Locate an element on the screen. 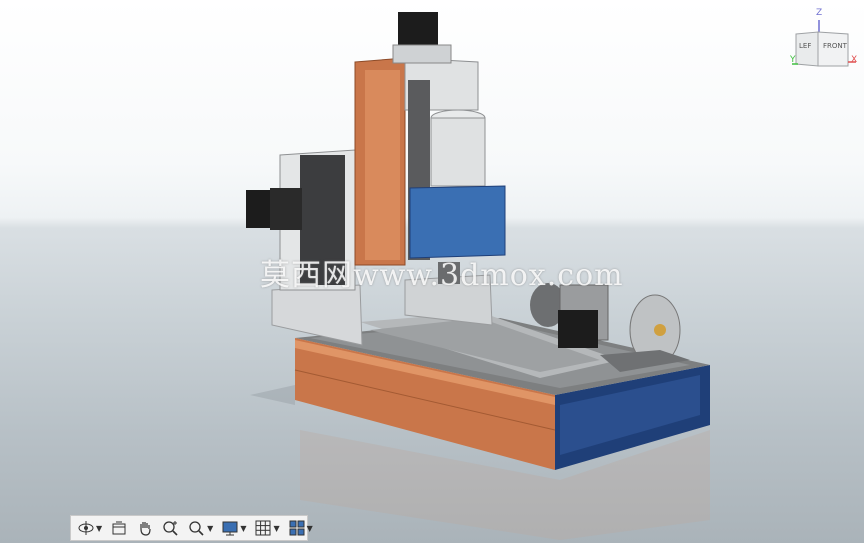  orbit-button: ▼ is located at coordinates (89, 528).